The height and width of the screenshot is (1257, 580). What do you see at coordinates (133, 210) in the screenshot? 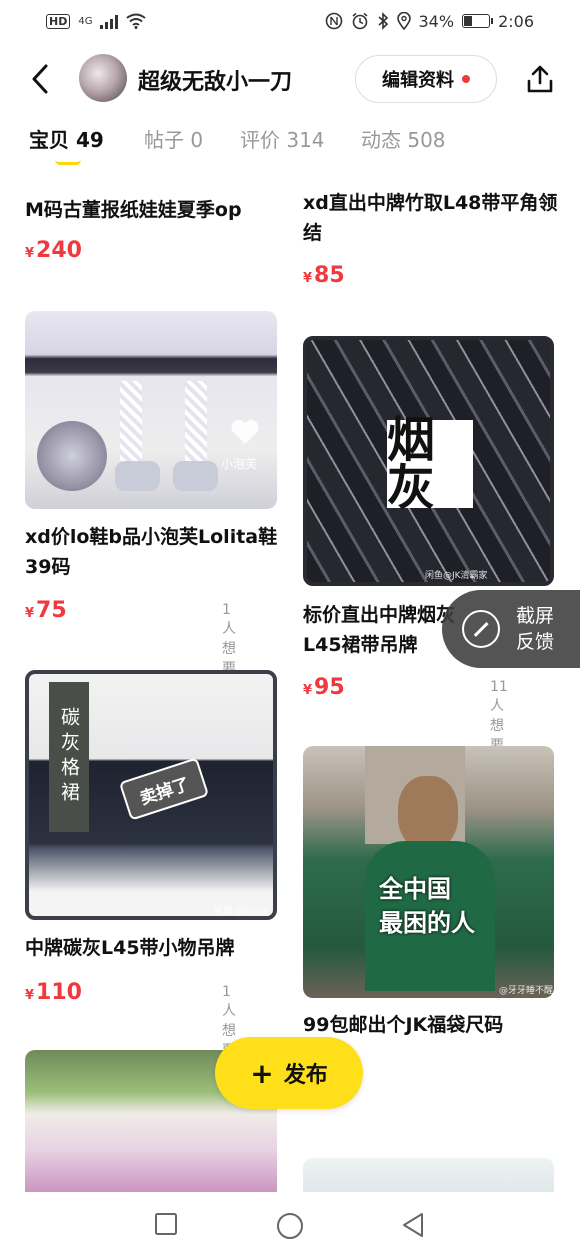
I see `item-title: M码古董报纸娃娃夏季op` at bounding box center [133, 210].